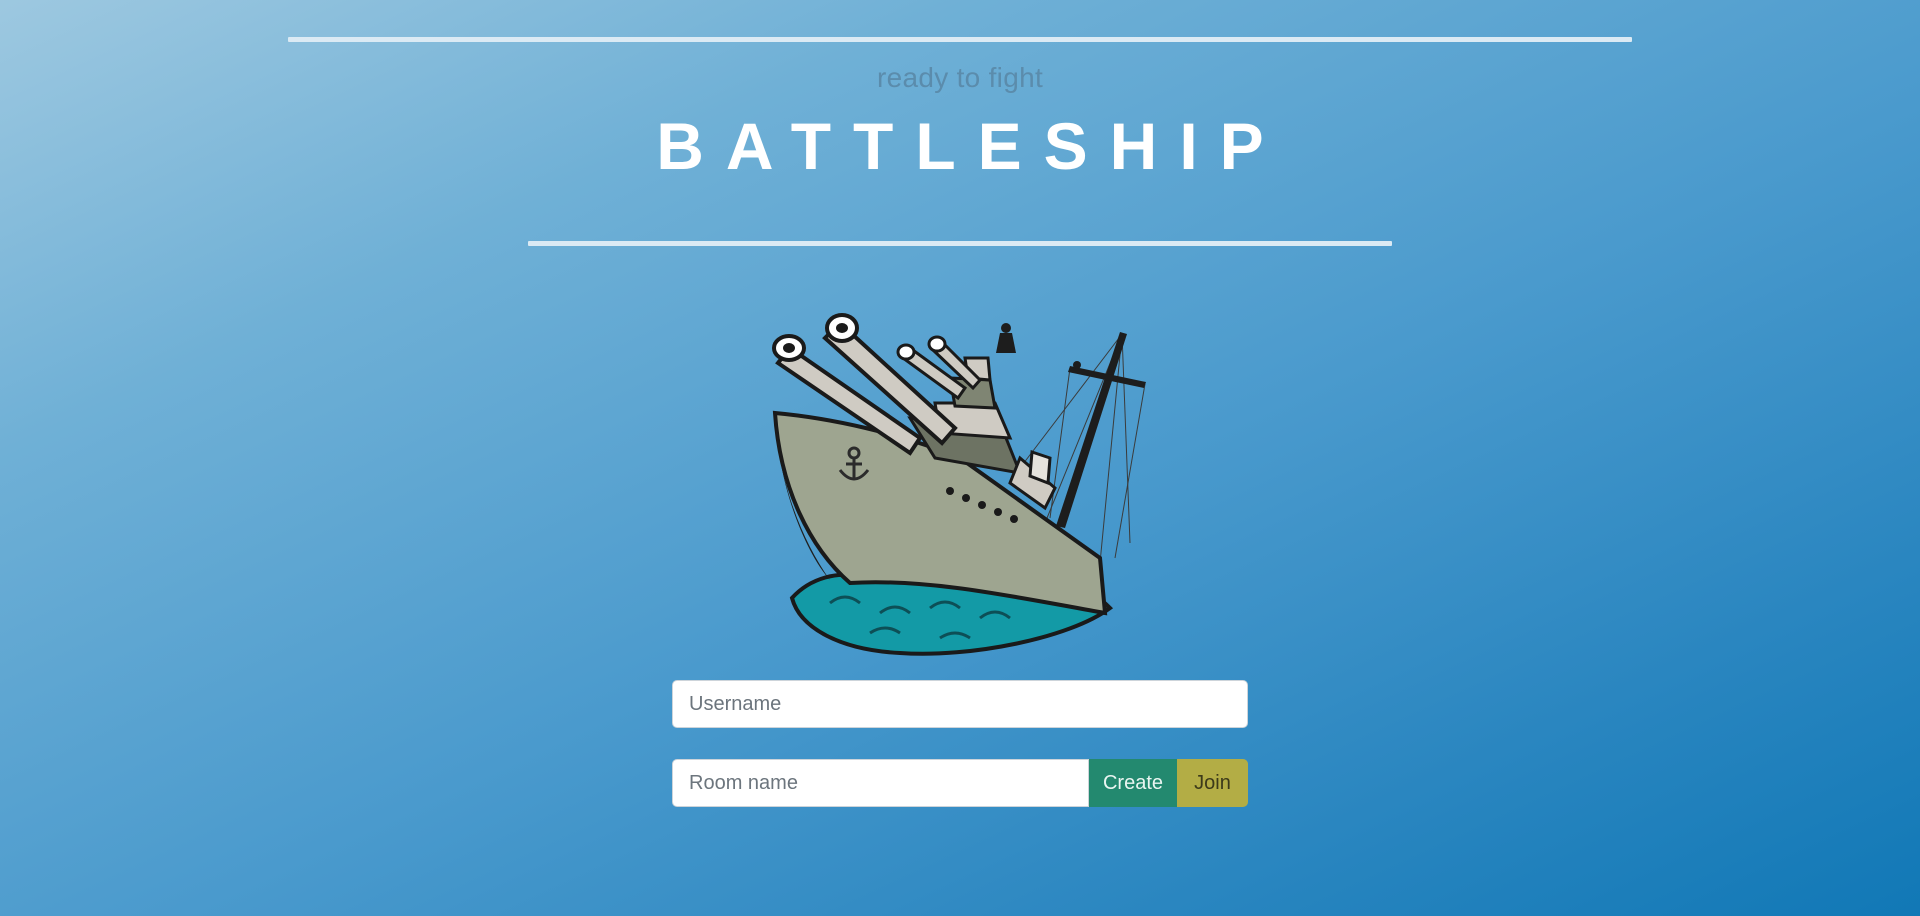 The height and width of the screenshot is (916, 1920). I want to click on top-divider, so click(960, 39).